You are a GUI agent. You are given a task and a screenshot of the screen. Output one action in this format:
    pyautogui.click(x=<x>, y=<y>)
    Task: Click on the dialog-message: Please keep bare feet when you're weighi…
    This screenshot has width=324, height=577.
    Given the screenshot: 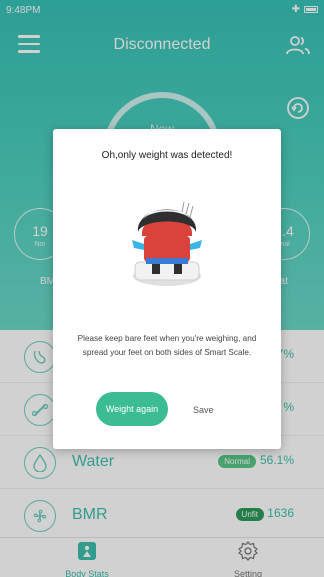 What is the action you would take?
    pyautogui.click(x=167, y=345)
    